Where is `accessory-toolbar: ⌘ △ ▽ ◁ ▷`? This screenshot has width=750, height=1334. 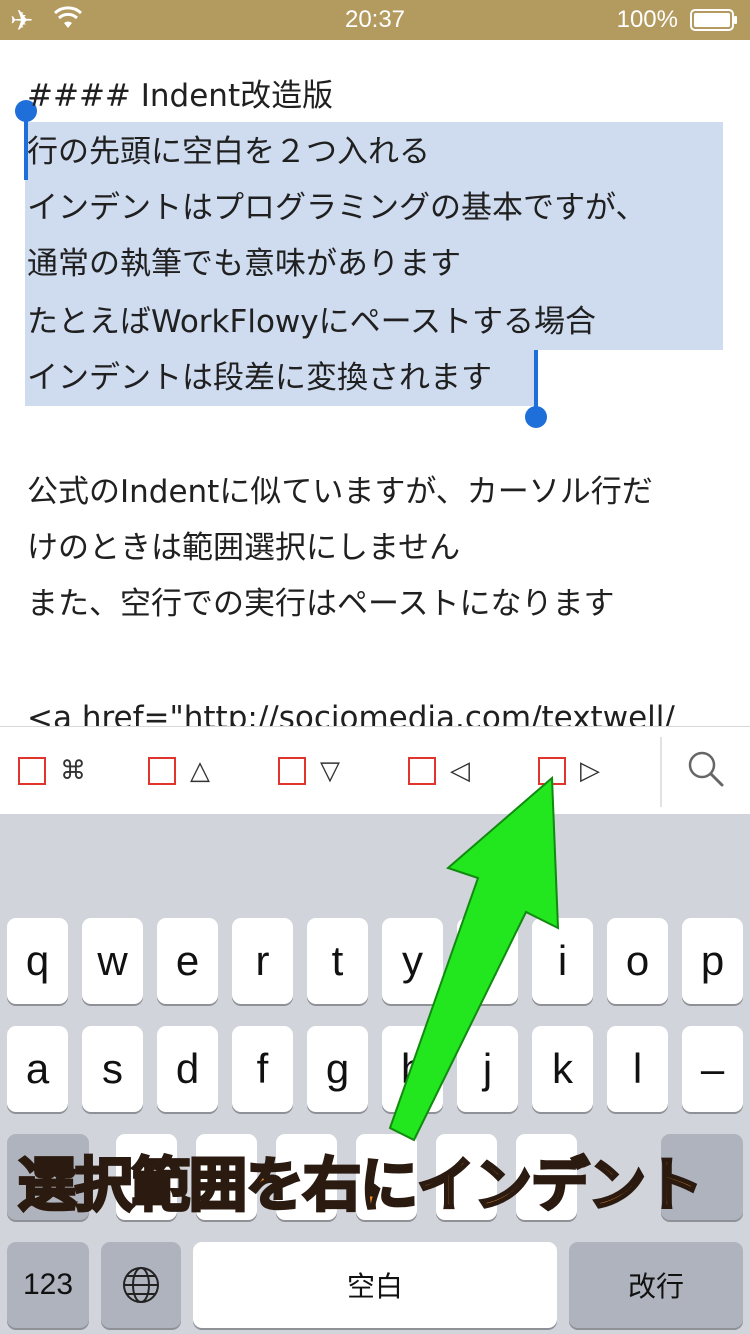
accessory-toolbar: ⌘ △ ▽ ◁ ▷ is located at coordinates (375, 770).